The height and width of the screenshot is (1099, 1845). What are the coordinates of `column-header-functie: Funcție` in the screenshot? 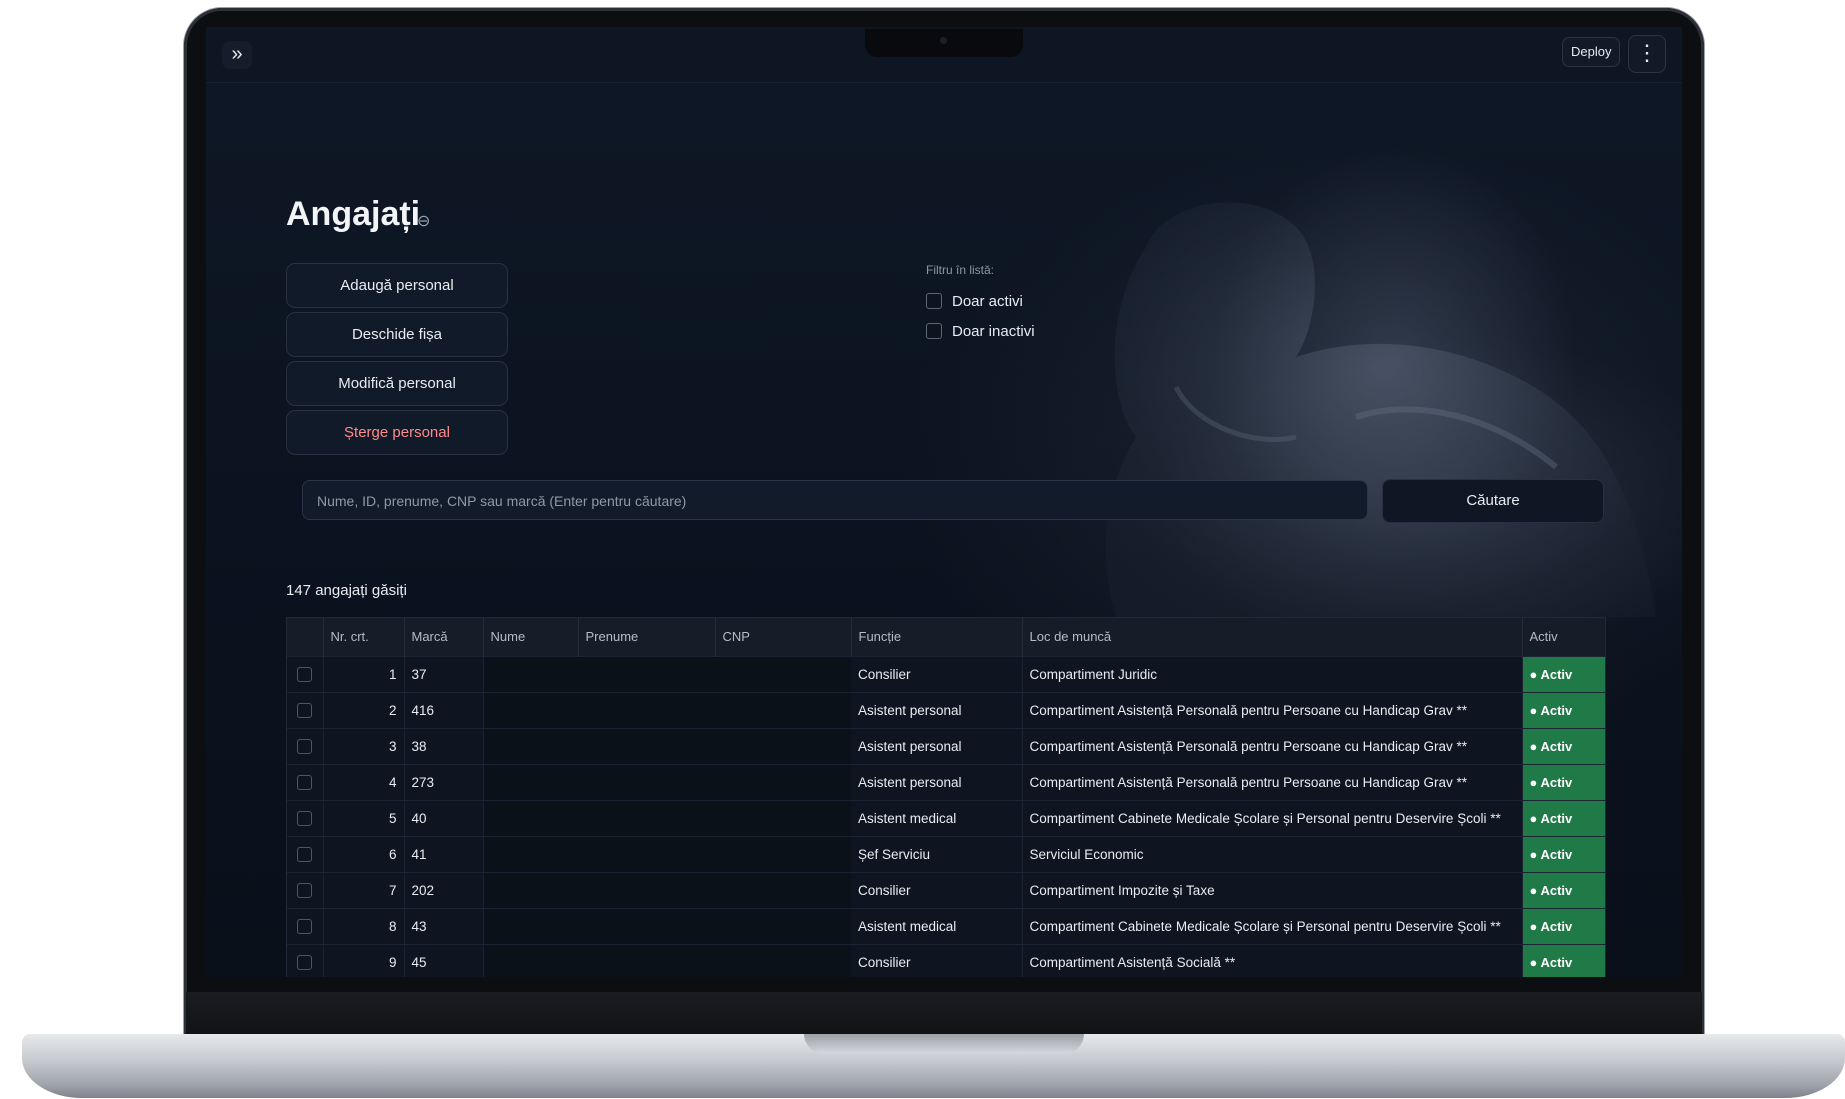 It's located at (937, 637).